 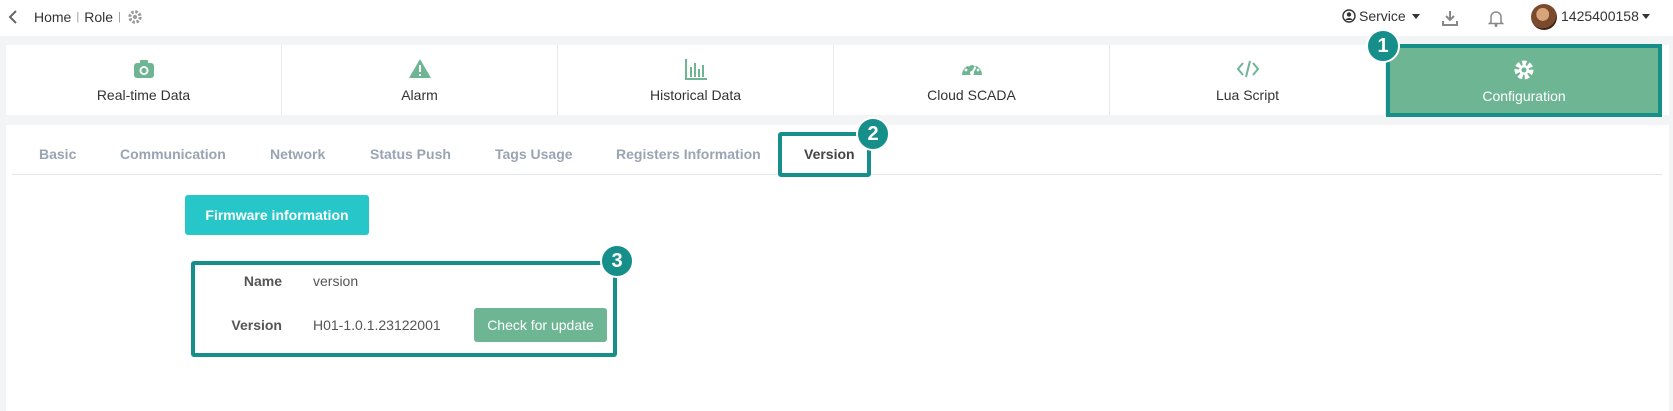 I want to click on module-tab-label: Historical Data, so click(x=695, y=95).